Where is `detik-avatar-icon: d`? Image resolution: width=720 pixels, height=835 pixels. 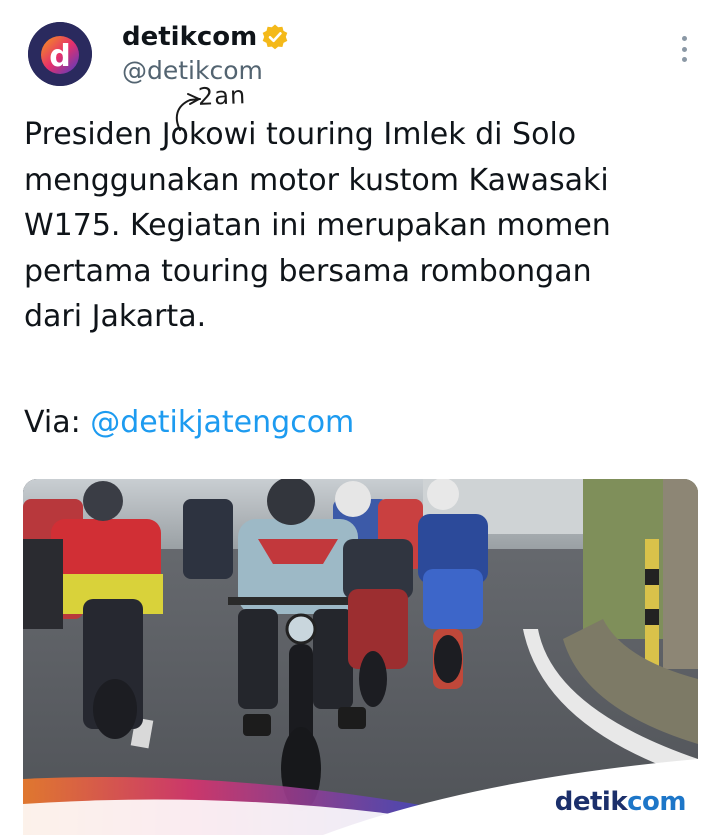
detik-avatar-icon: d is located at coordinates (60, 54).